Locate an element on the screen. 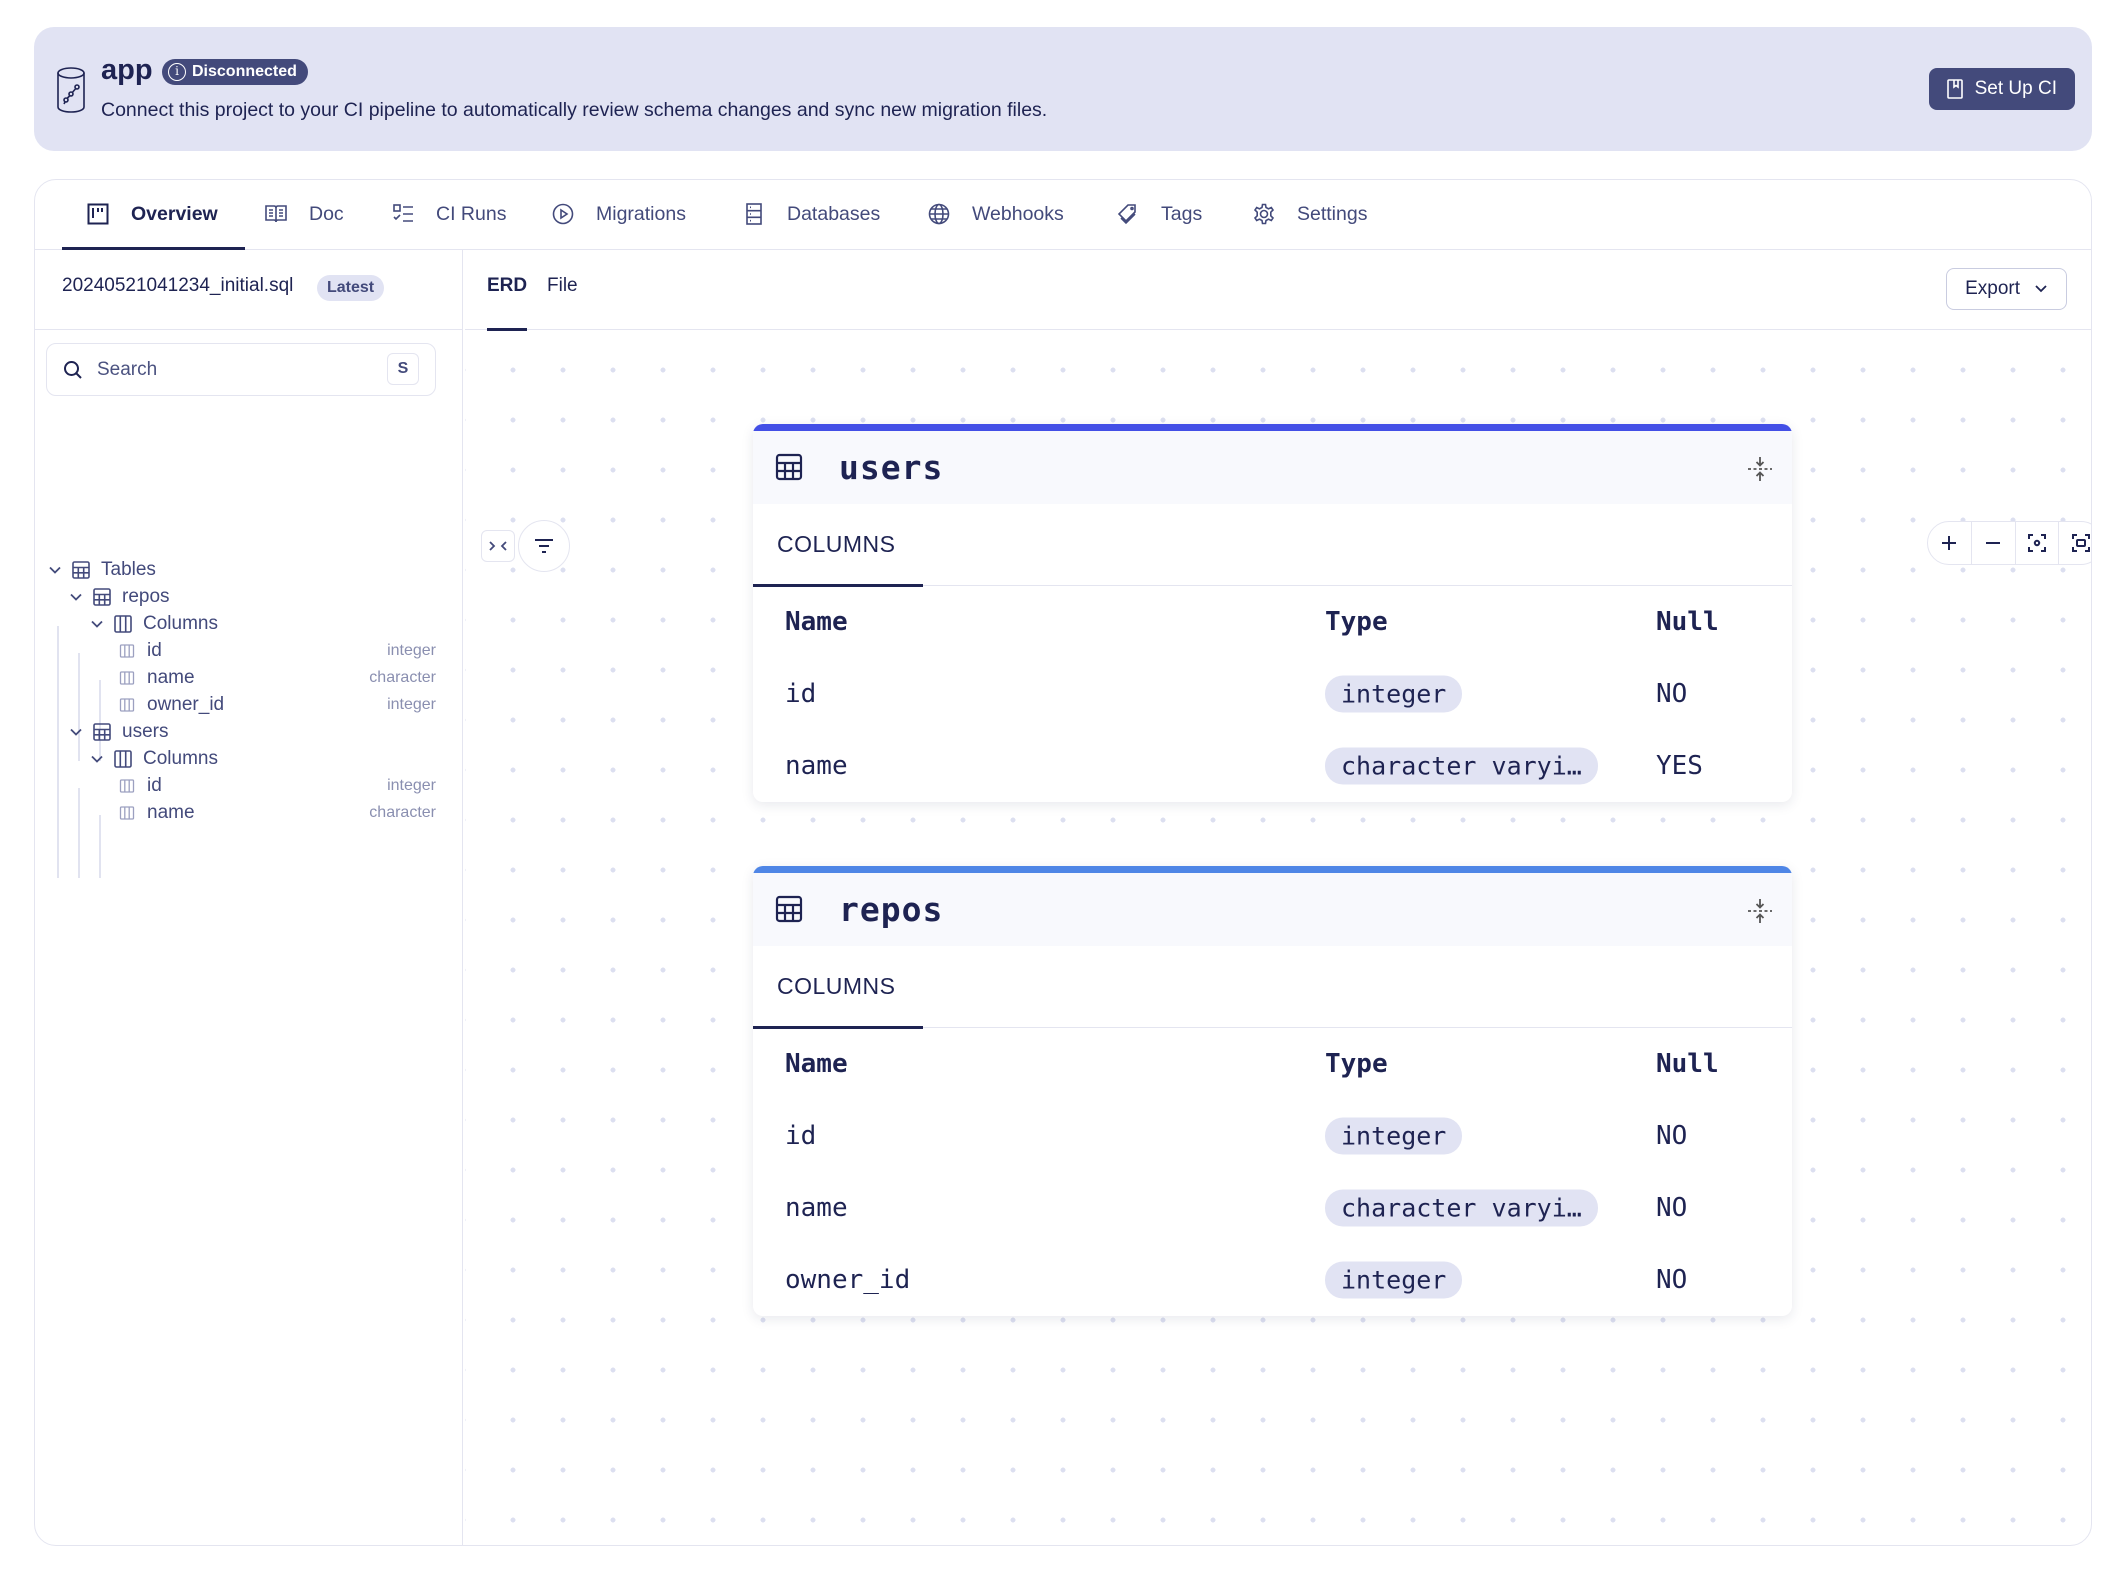 This screenshot has width=2118, height=1572. tab-overview: Overview is located at coordinates (153, 215).